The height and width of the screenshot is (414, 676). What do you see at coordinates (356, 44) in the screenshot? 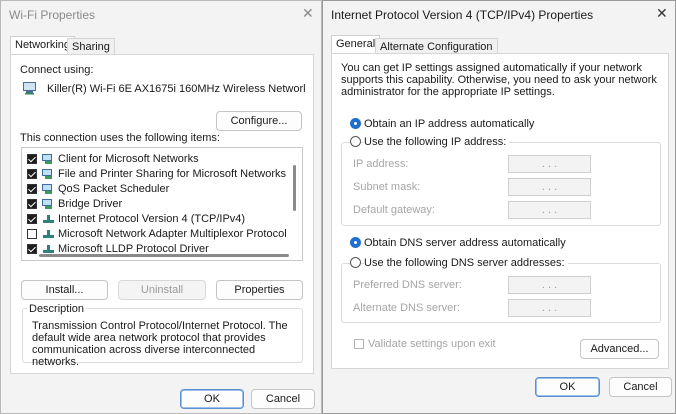
I see `tab-general: General` at bounding box center [356, 44].